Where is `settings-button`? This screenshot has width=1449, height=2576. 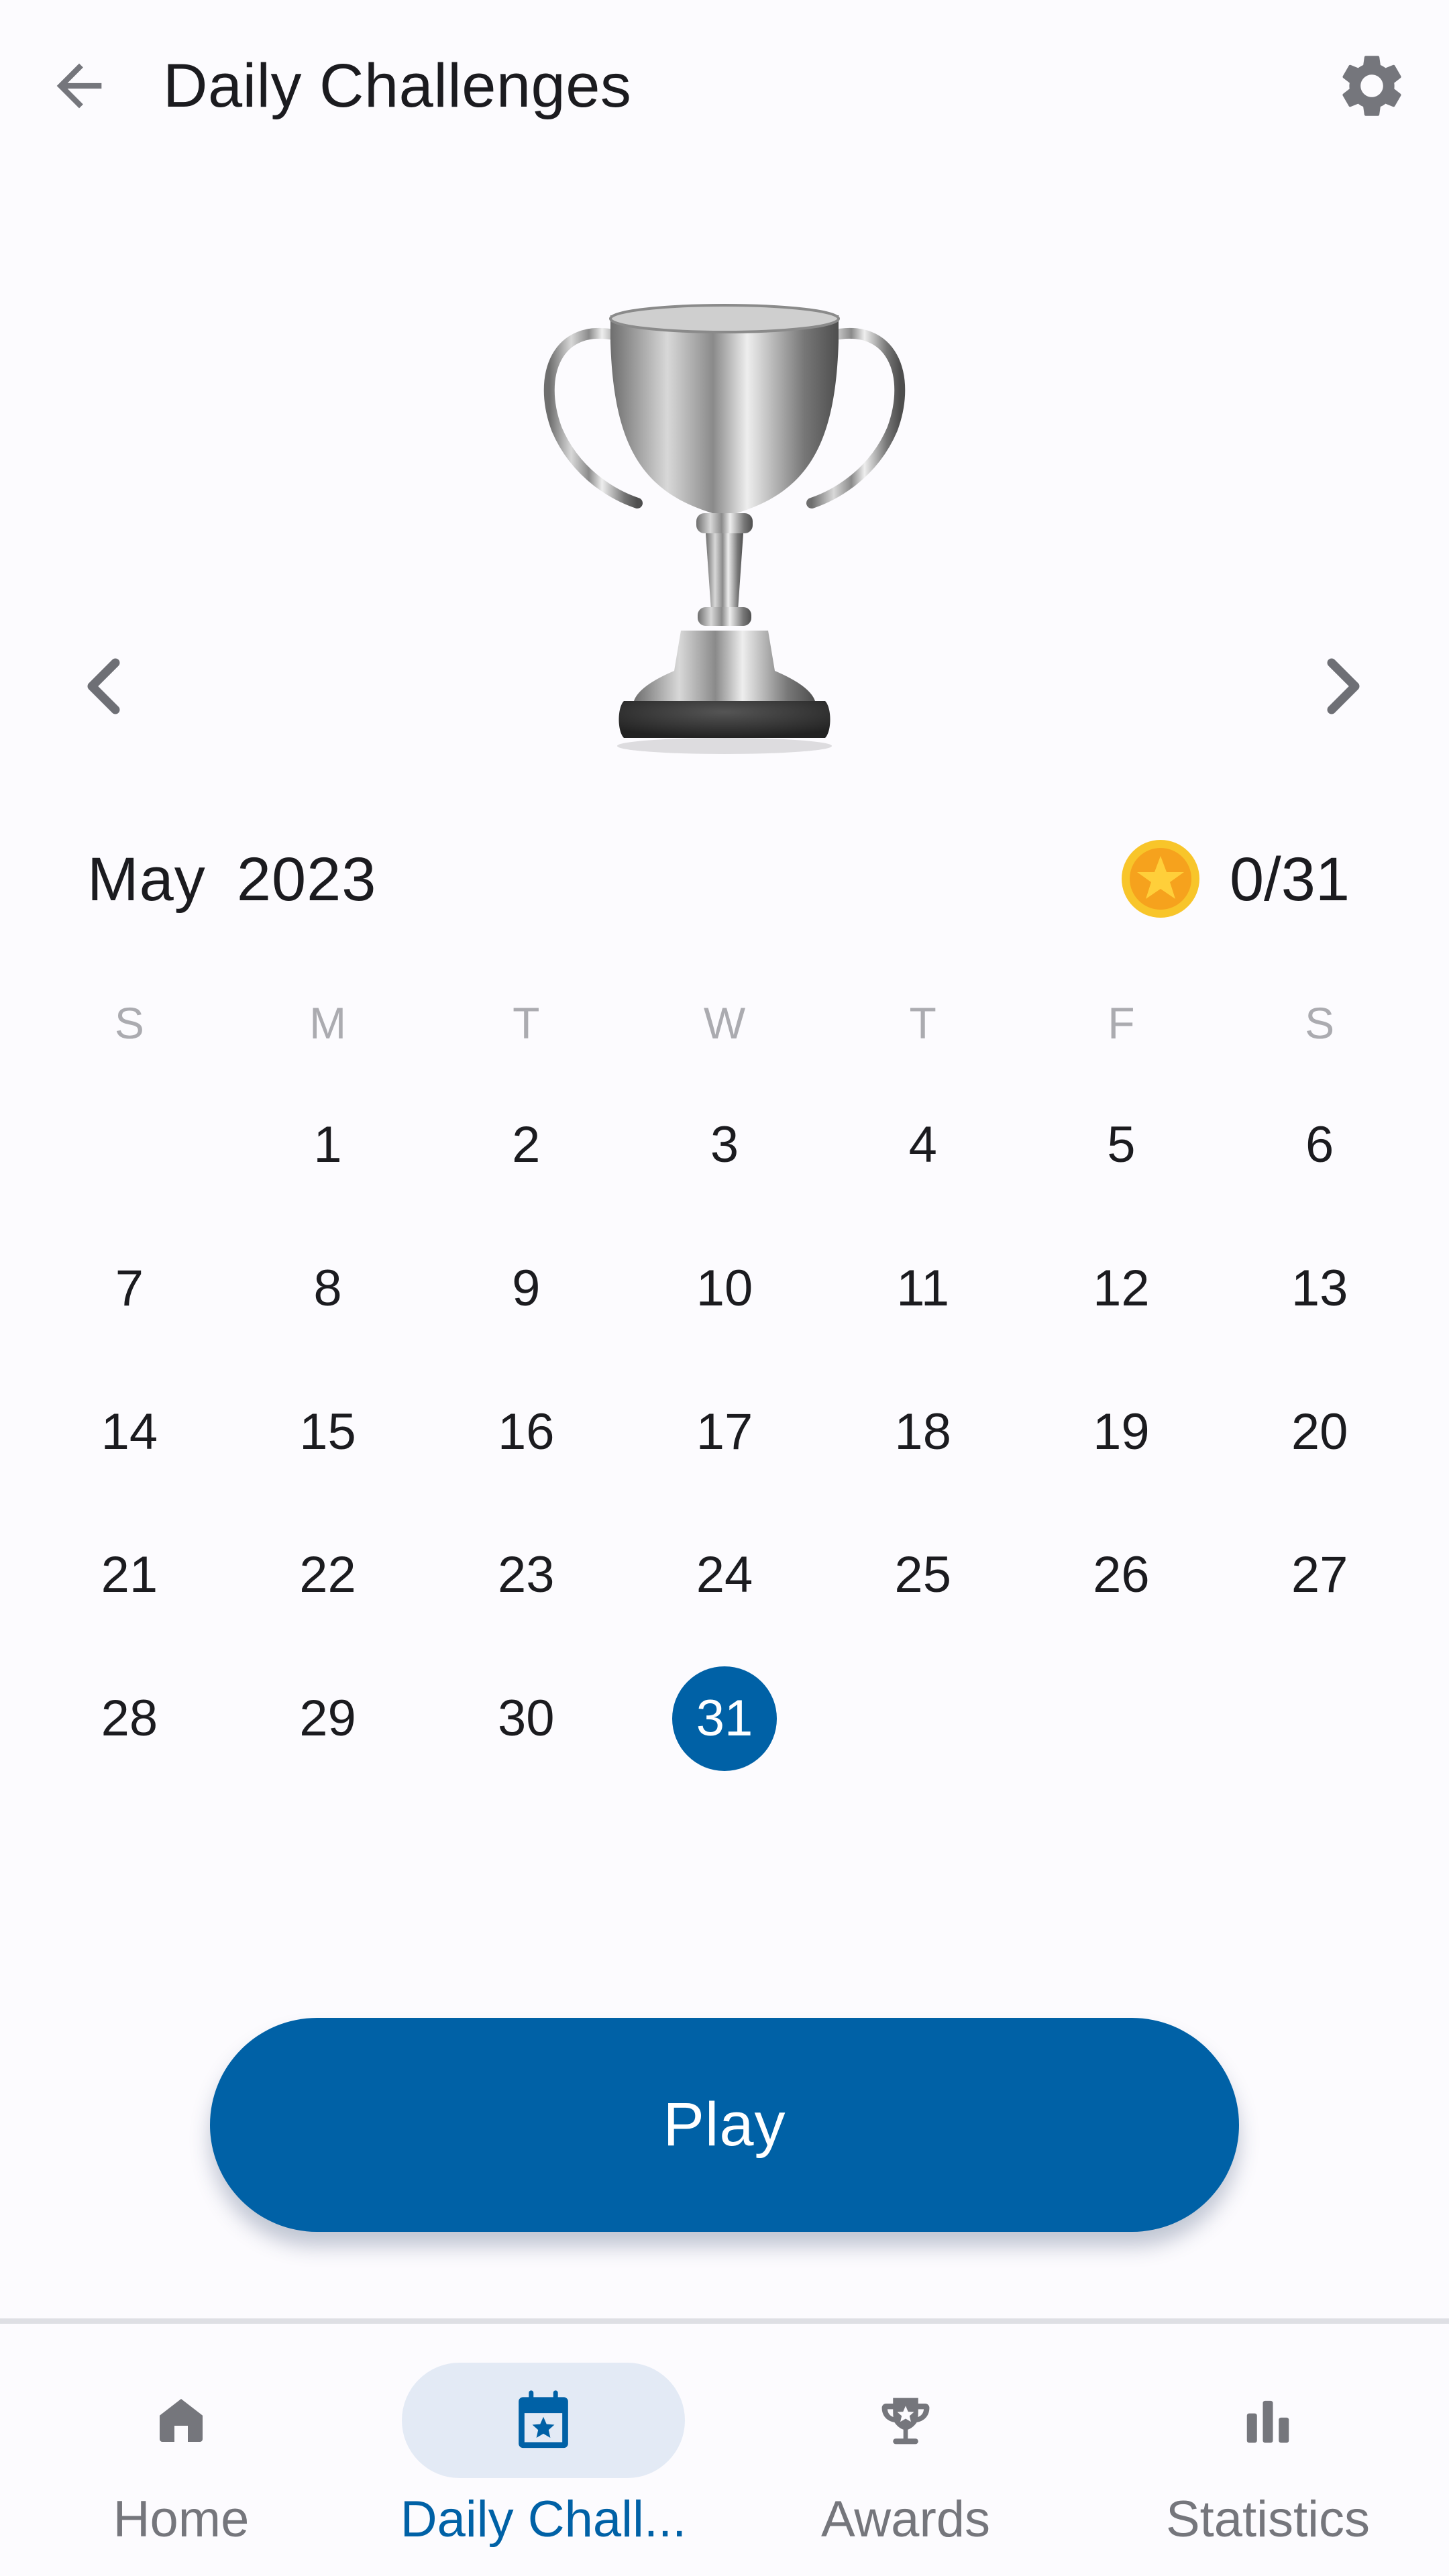 settings-button is located at coordinates (1372, 86).